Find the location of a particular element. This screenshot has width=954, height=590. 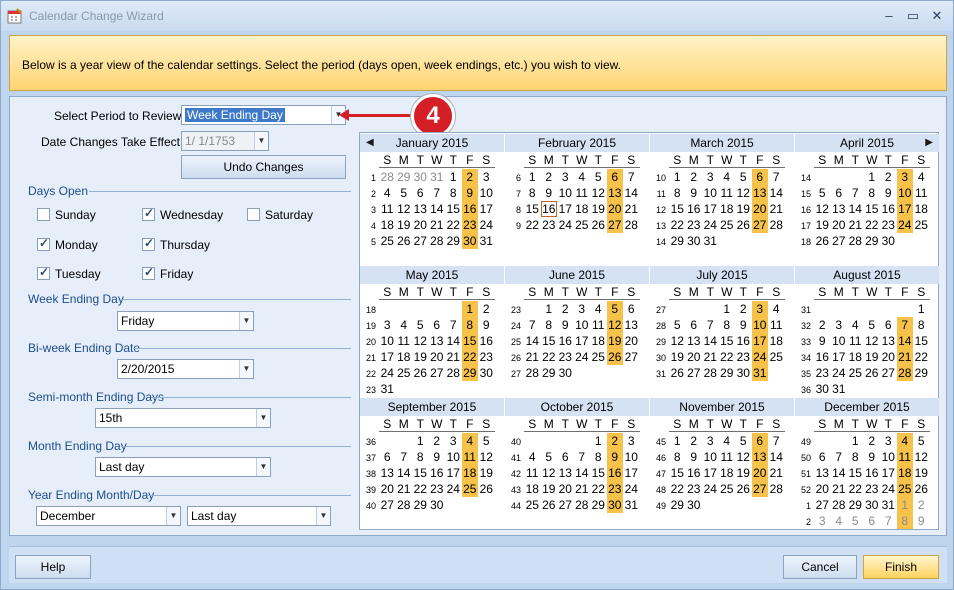

checkbox-sunday: Sunday is located at coordinates (66, 215).